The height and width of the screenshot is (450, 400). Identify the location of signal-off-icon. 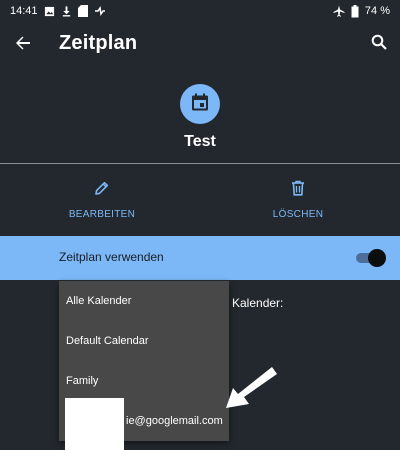
(100, 11).